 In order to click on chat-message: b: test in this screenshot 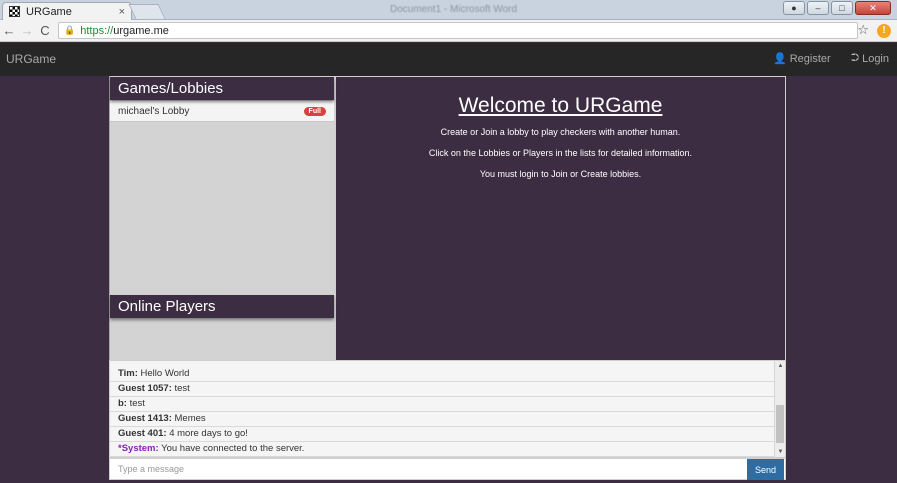, I will do `click(442, 404)`.